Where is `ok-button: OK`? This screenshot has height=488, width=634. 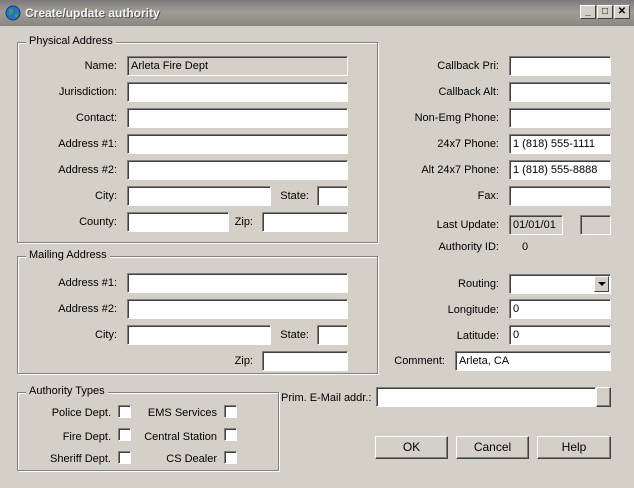
ok-button: OK is located at coordinates (411, 447).